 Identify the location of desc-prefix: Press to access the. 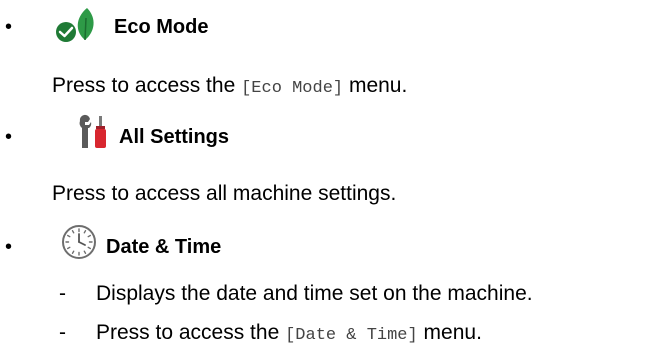
(147, 85).